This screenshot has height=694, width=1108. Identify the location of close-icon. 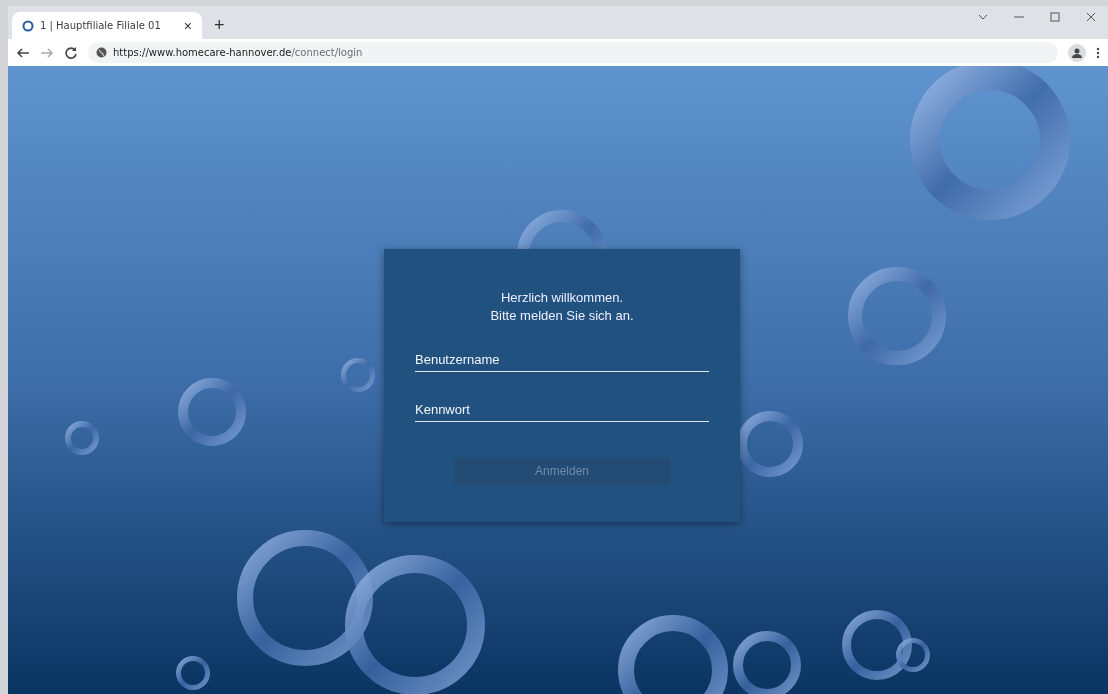
(1091, 17).